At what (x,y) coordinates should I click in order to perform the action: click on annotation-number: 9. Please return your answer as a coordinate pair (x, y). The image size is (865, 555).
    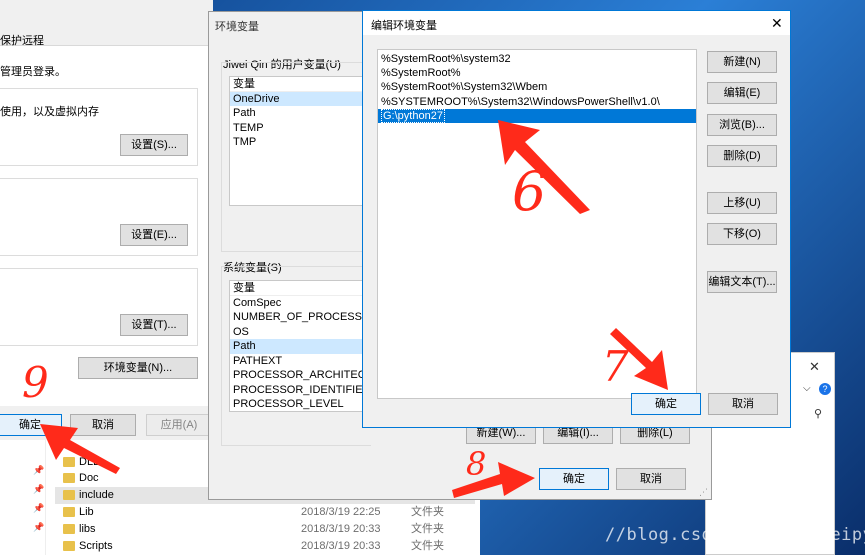
    Looking at the image, I should click on (35, 382).